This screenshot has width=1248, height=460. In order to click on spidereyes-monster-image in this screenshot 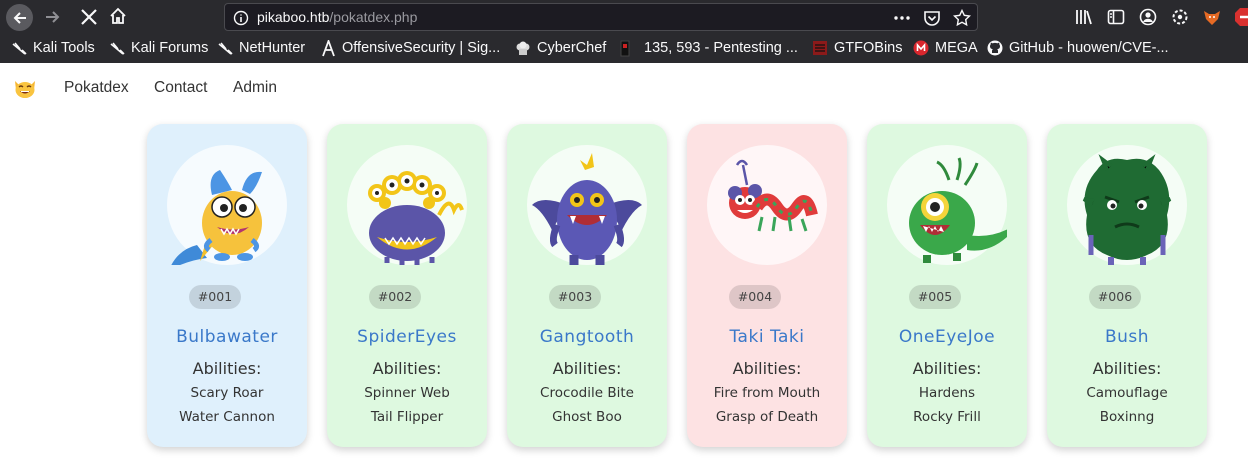, I will do `click(416, 218)`.